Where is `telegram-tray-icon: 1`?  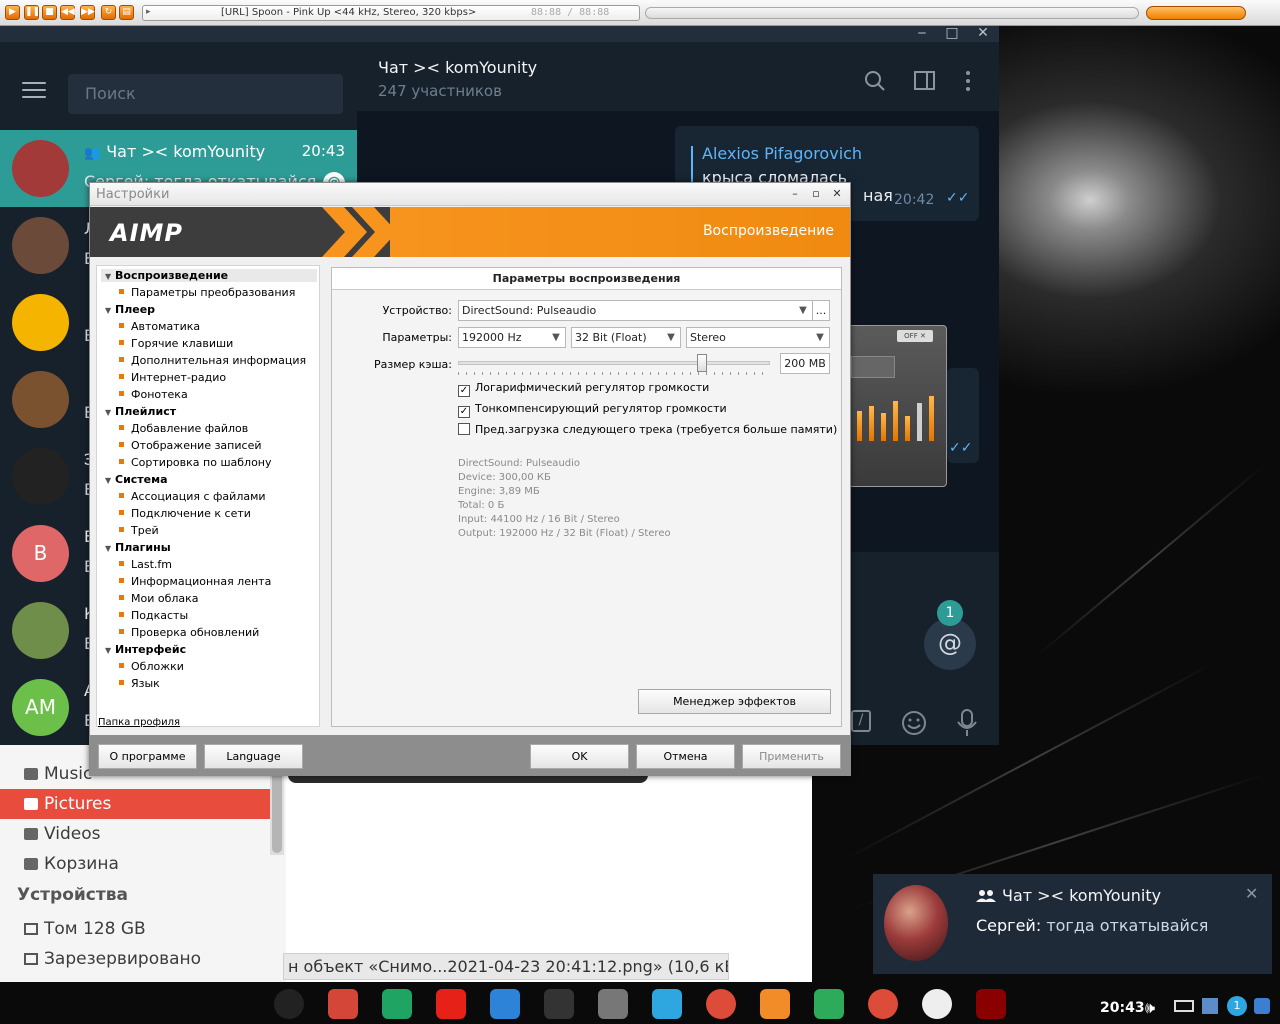 telegram-tray-icon: 1 is located at coordinates (1237, 1006).